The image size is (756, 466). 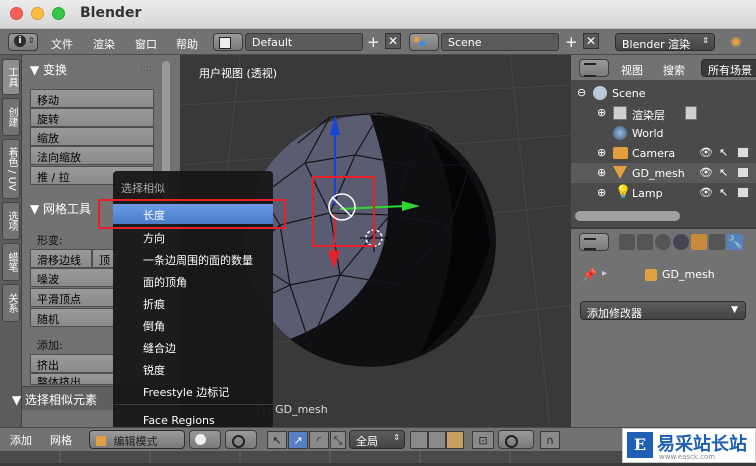 I want to click on scene-icon, so click(x=424, y=42).